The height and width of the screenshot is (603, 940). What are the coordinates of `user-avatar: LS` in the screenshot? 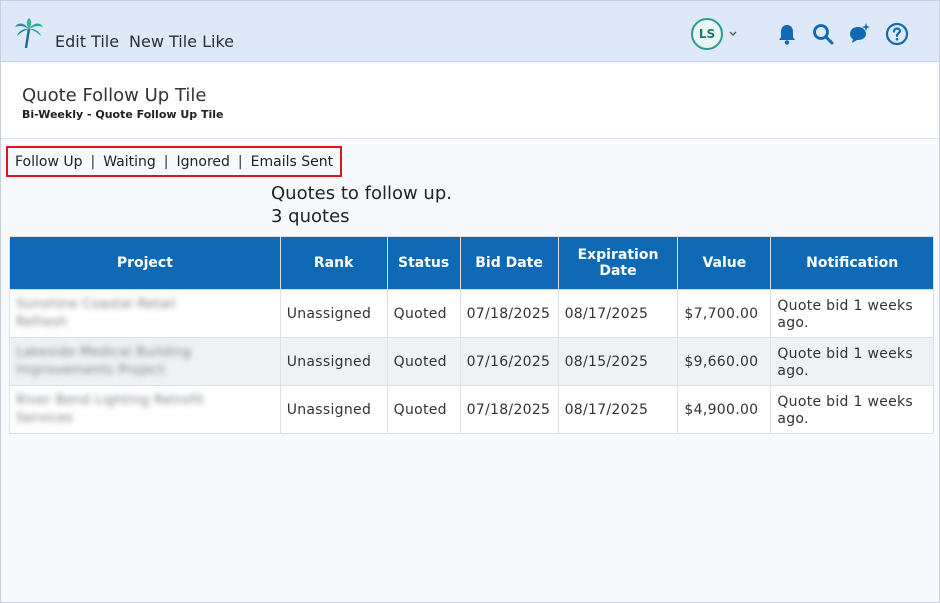 It's located at (707, 34).